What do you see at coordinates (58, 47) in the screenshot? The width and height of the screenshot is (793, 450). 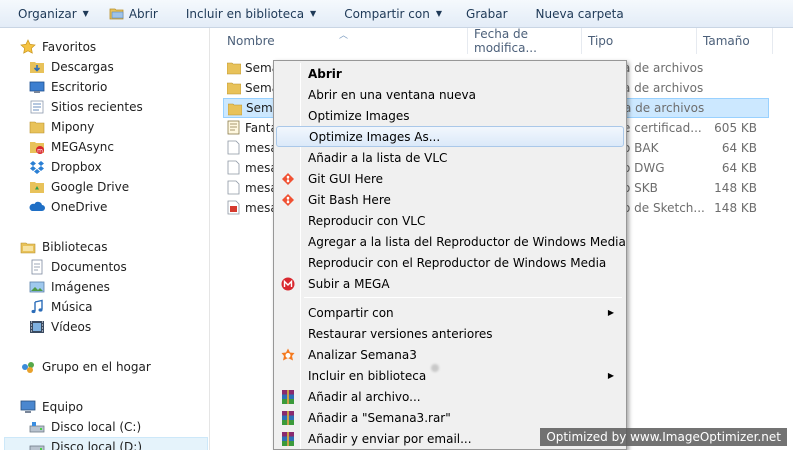 I see `nav-favorites: Favoritos` at bounding box center [58, 47].